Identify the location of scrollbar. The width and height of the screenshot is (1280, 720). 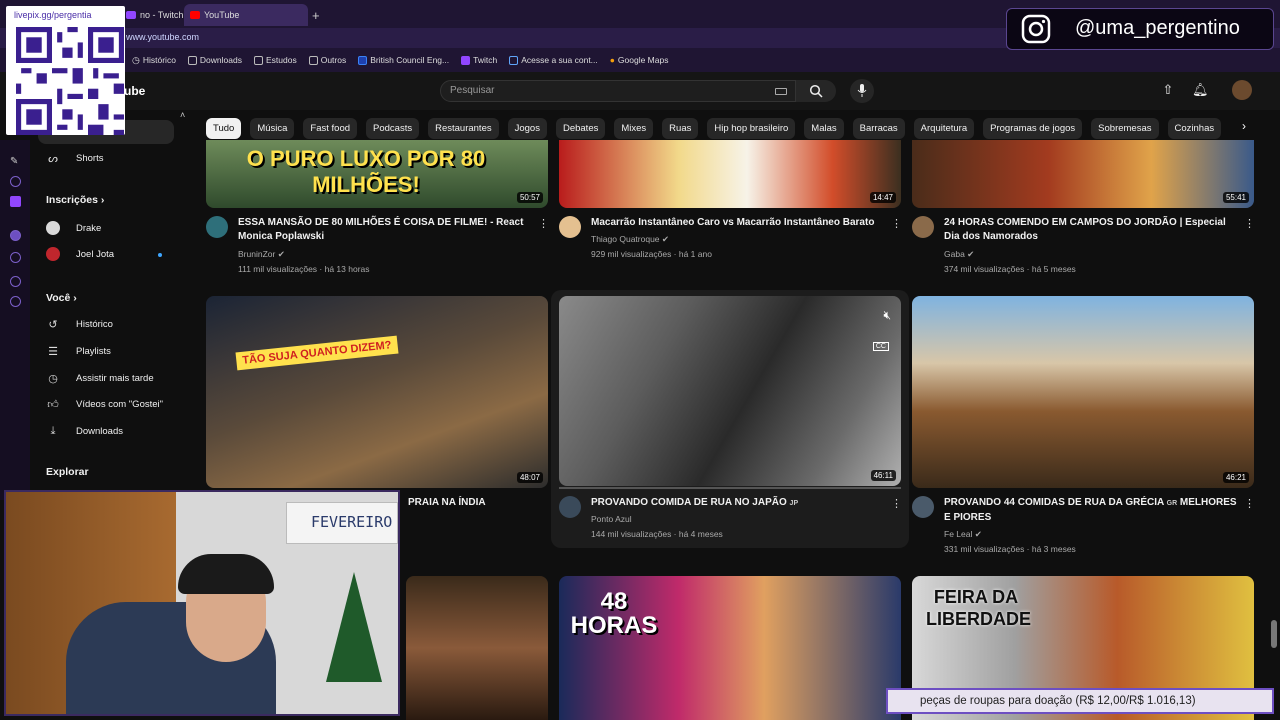
(1274, 634).